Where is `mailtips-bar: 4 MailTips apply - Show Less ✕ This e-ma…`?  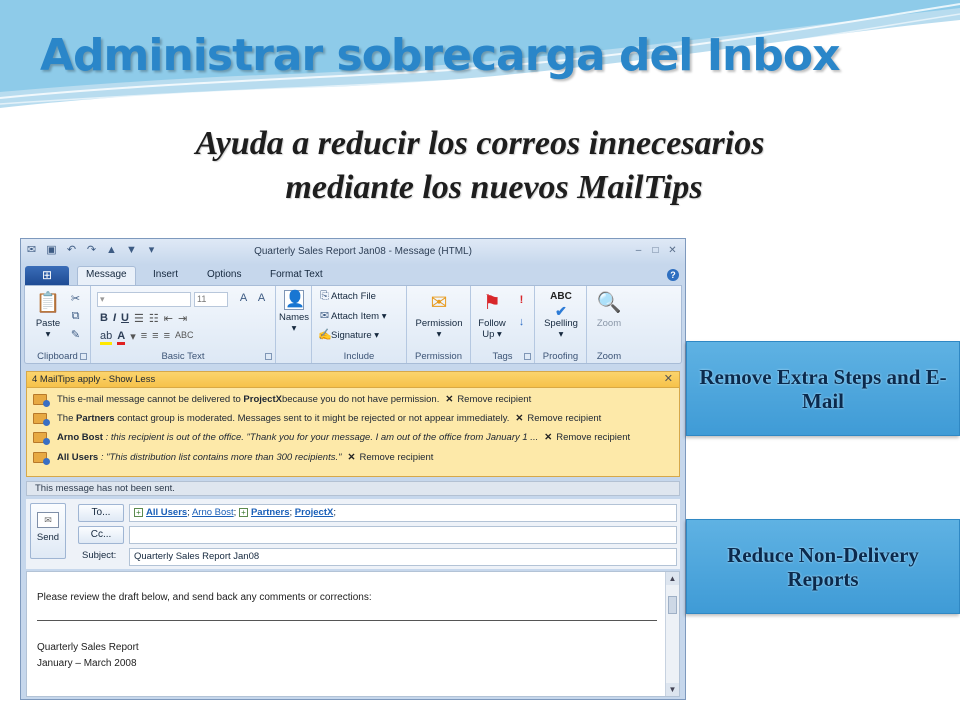
mailtips-bar: 4 MailTips apply - Show Less ✕ This e-ma… is located at coordinates (353, 424).